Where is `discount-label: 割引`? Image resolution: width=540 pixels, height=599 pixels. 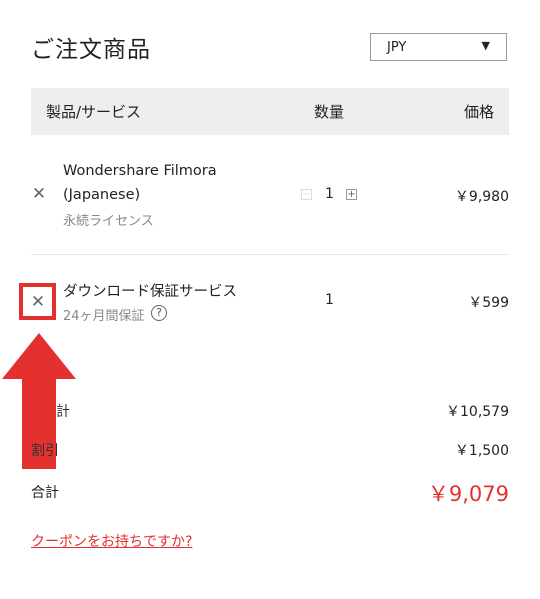
discount-label: 割引 is located at coordinates (45, 451).